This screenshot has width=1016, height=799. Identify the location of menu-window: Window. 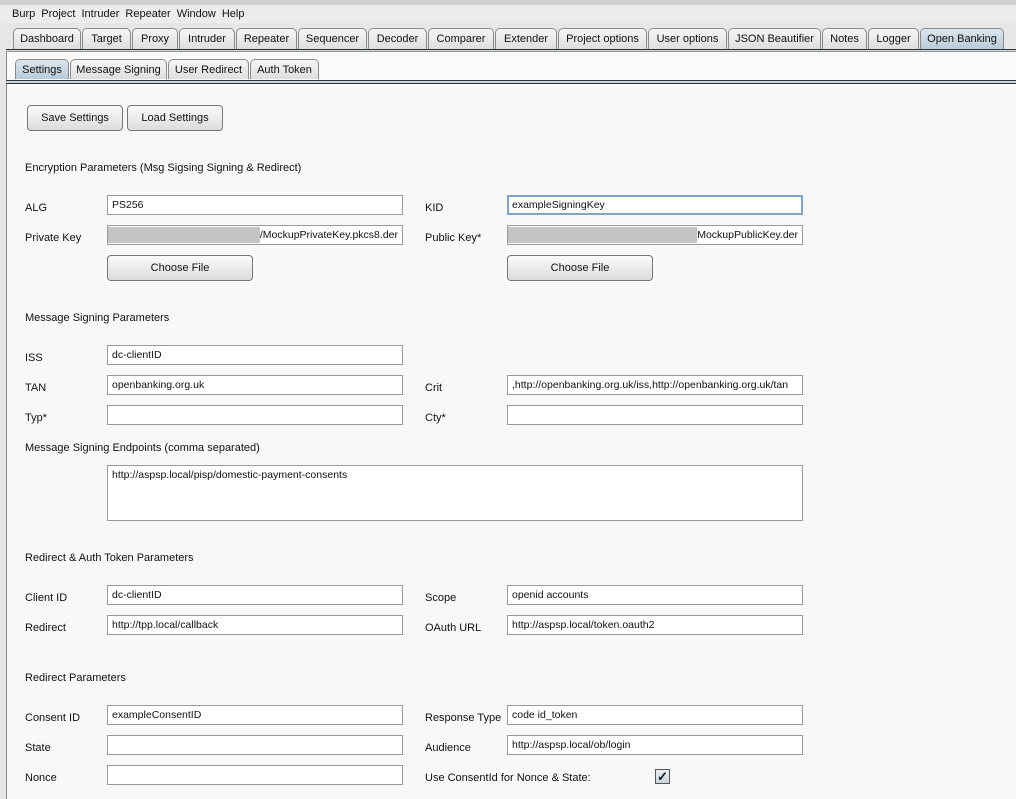
(196, 14).